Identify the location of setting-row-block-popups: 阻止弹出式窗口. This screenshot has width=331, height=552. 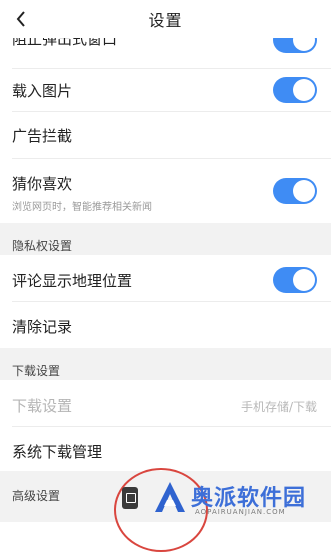
(165, 53).